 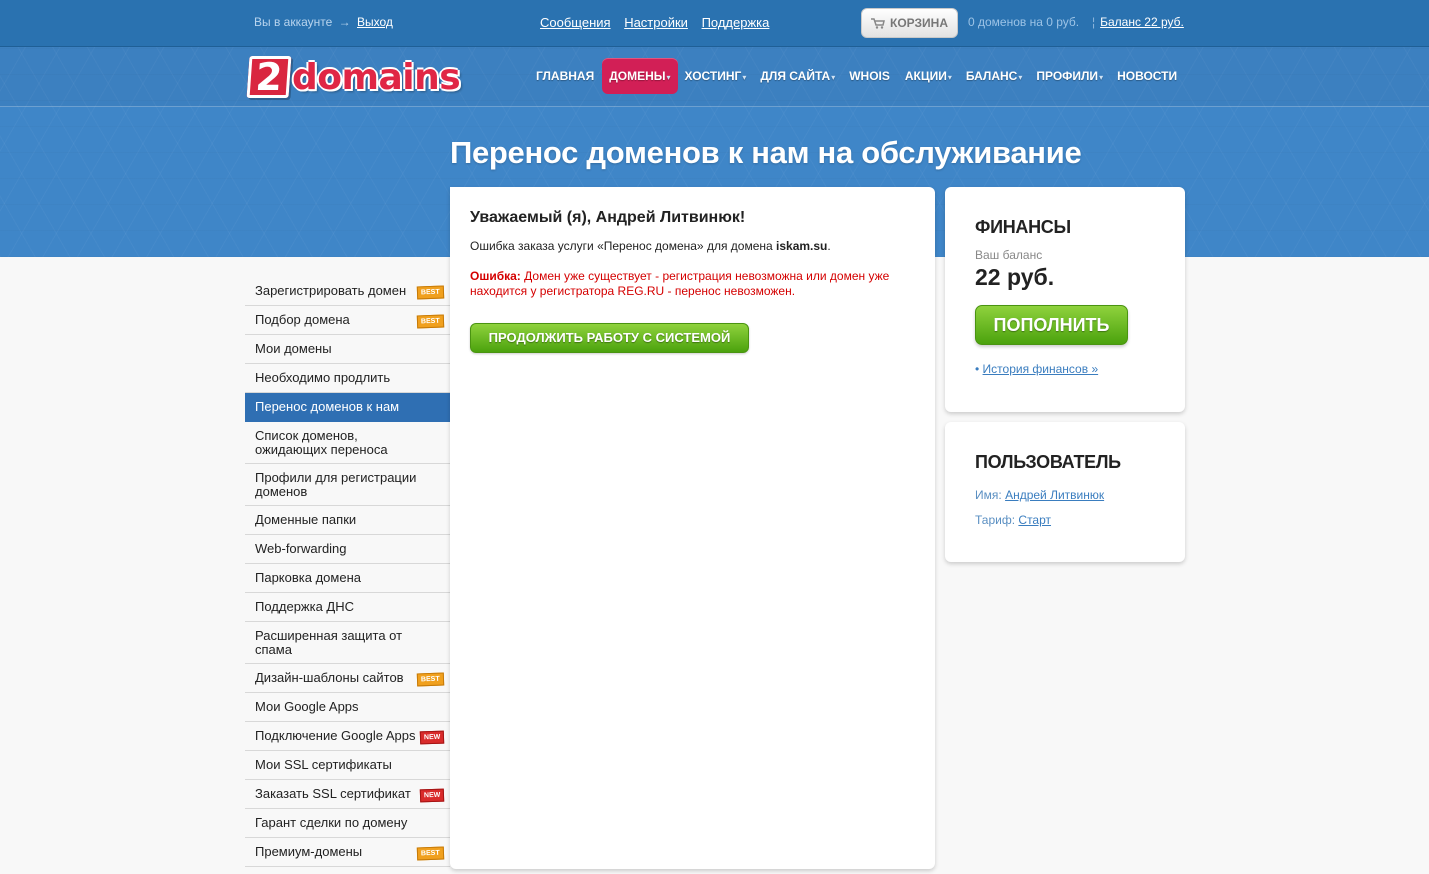 I want to click on sidebar-item-web-forwarding: Web-forwarding, so click(x=347, y=549).